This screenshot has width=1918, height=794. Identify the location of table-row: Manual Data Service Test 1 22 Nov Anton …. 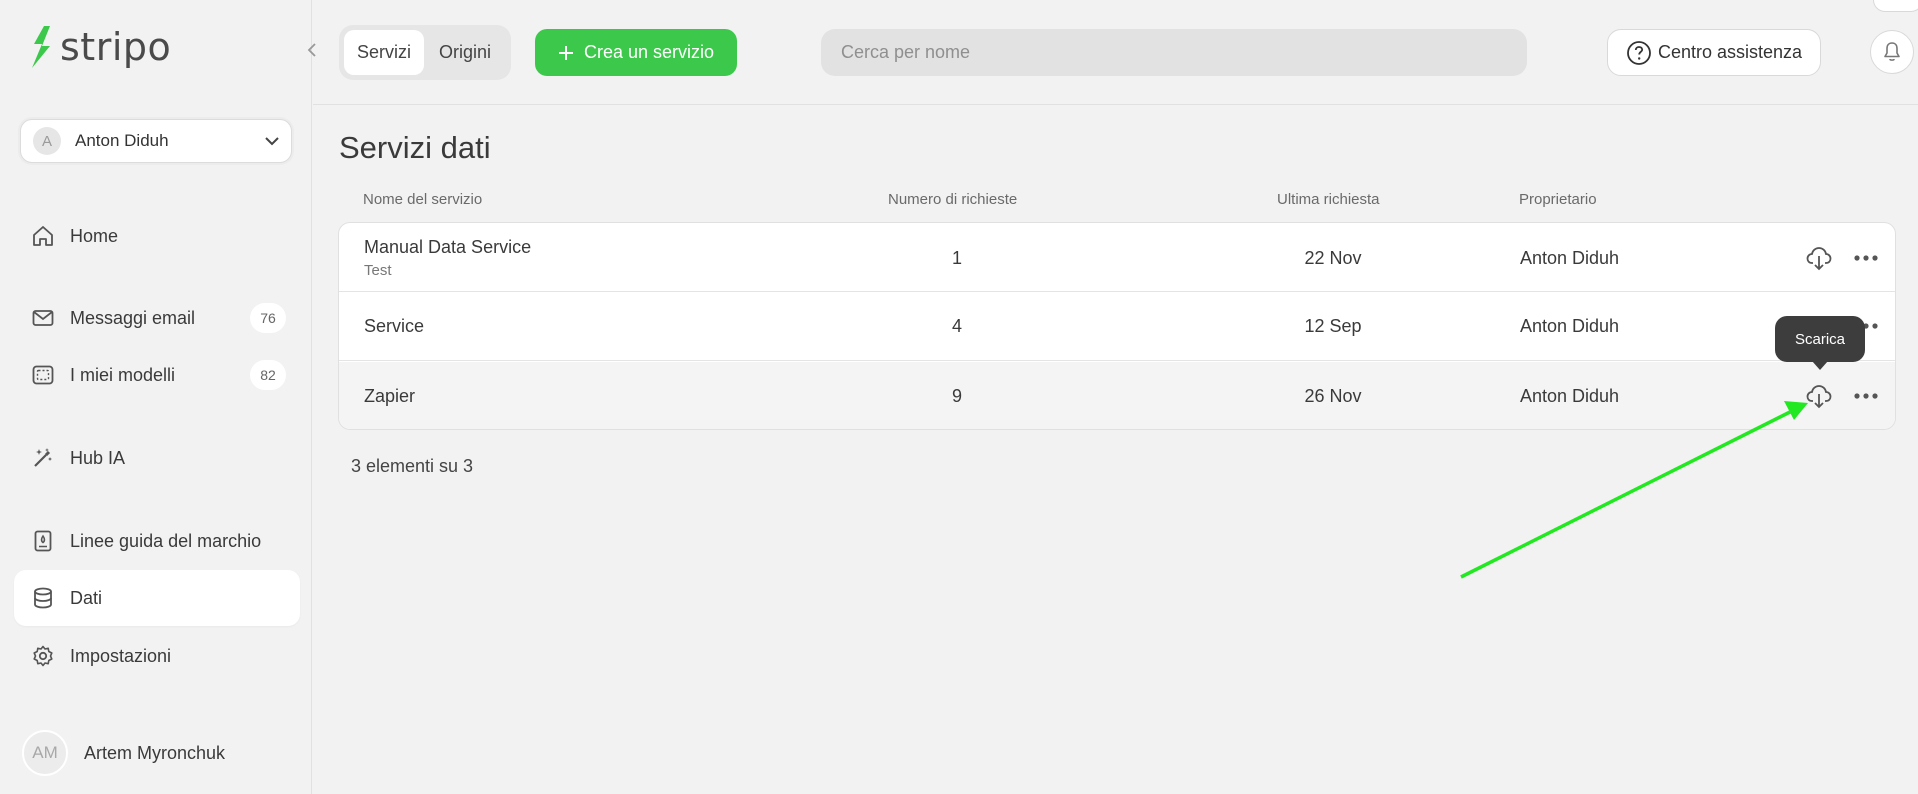
(1117, 257).